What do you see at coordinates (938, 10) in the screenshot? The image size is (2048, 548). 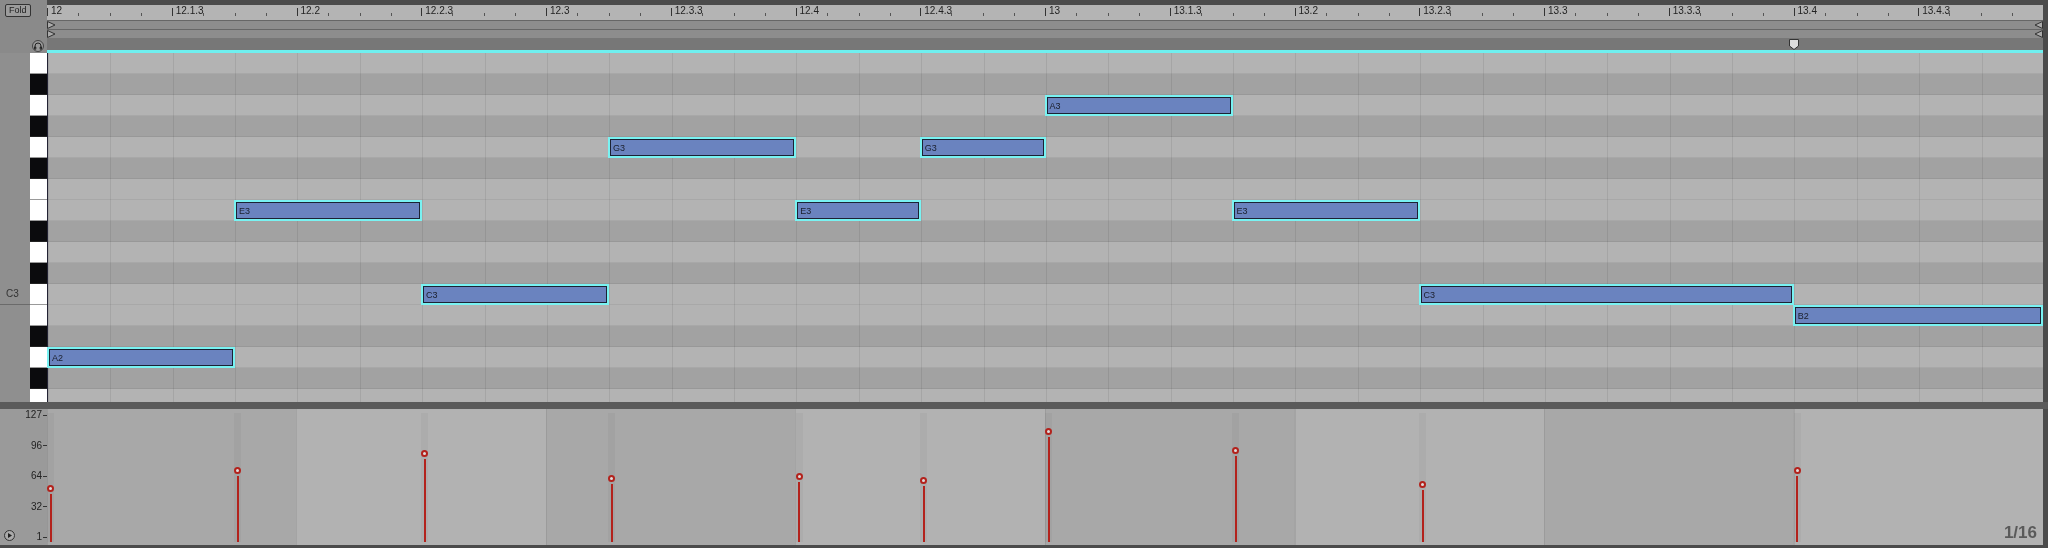 I see `ruler-label: 12.4.3` at bounding box center [938, 10].